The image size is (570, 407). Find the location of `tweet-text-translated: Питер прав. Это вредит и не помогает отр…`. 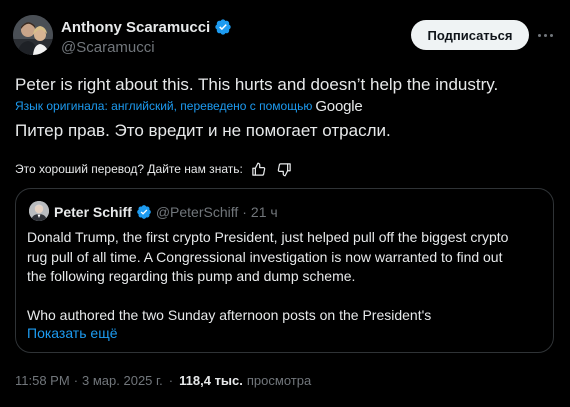

tweet-text-translated: Питер прав. Это вредит и не помогает отр… is located at coordinates (203, 130).